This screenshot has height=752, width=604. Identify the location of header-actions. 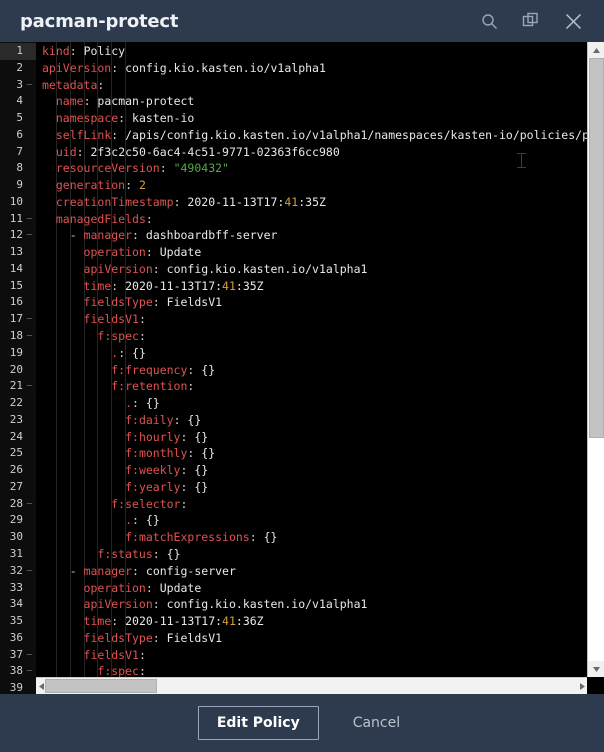
(534, 21).